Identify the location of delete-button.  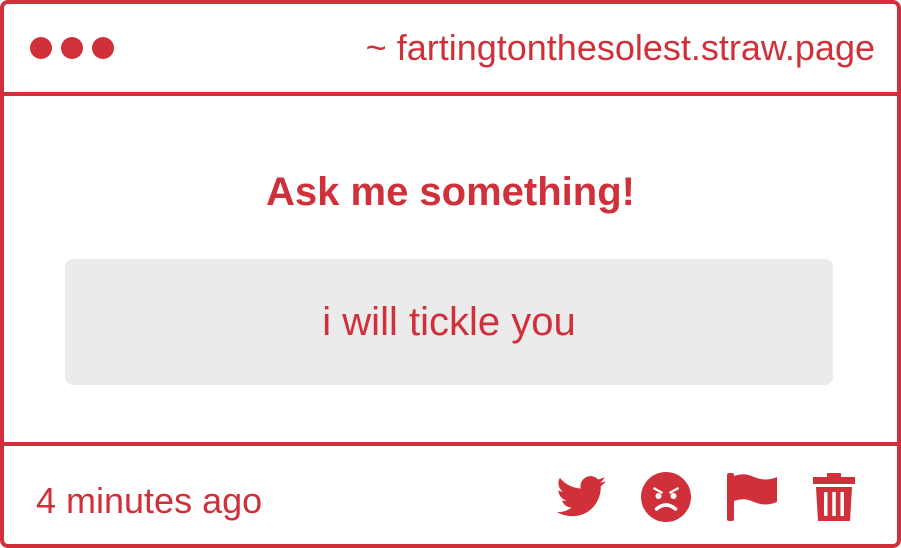
(834, 497).